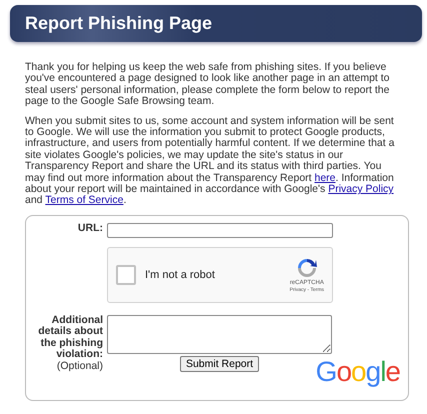  What do you see at coordinates (208, 85) in the screenshot?
I see `paragraph: Thank you for helping us keep the web safe from phishing sites. If you believe you've encountered a page designed to look like another page in an attempt to steal users' personal information, please complete the form below to report the page to the Google Safe Browsing team.` at bounding box center [208, 85].